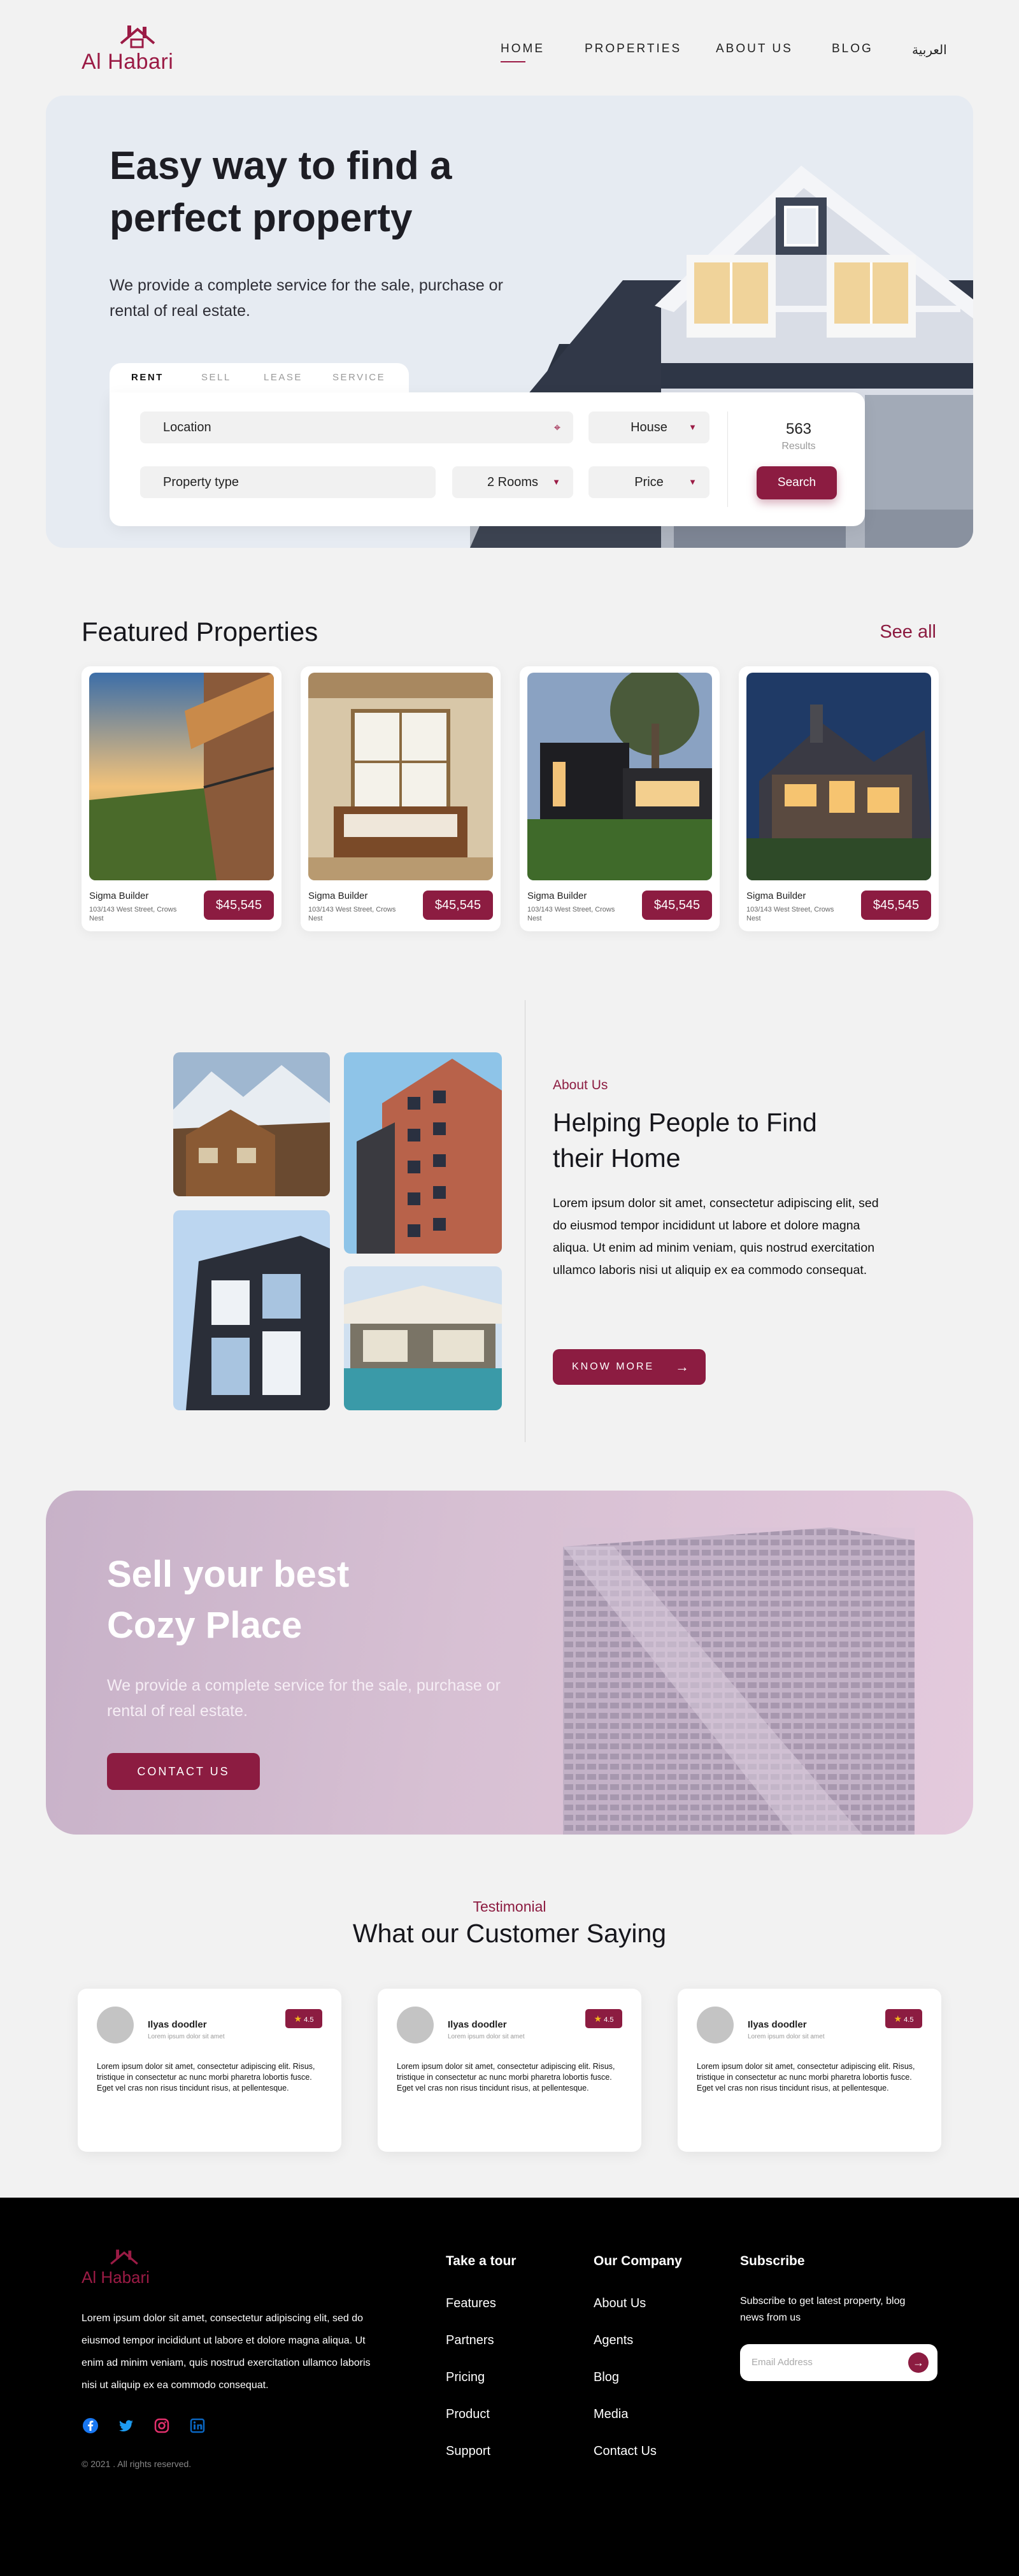  Describe the element at coordinates (619, 776) in the screenshot. I see `property-image-modern-house` at that location.